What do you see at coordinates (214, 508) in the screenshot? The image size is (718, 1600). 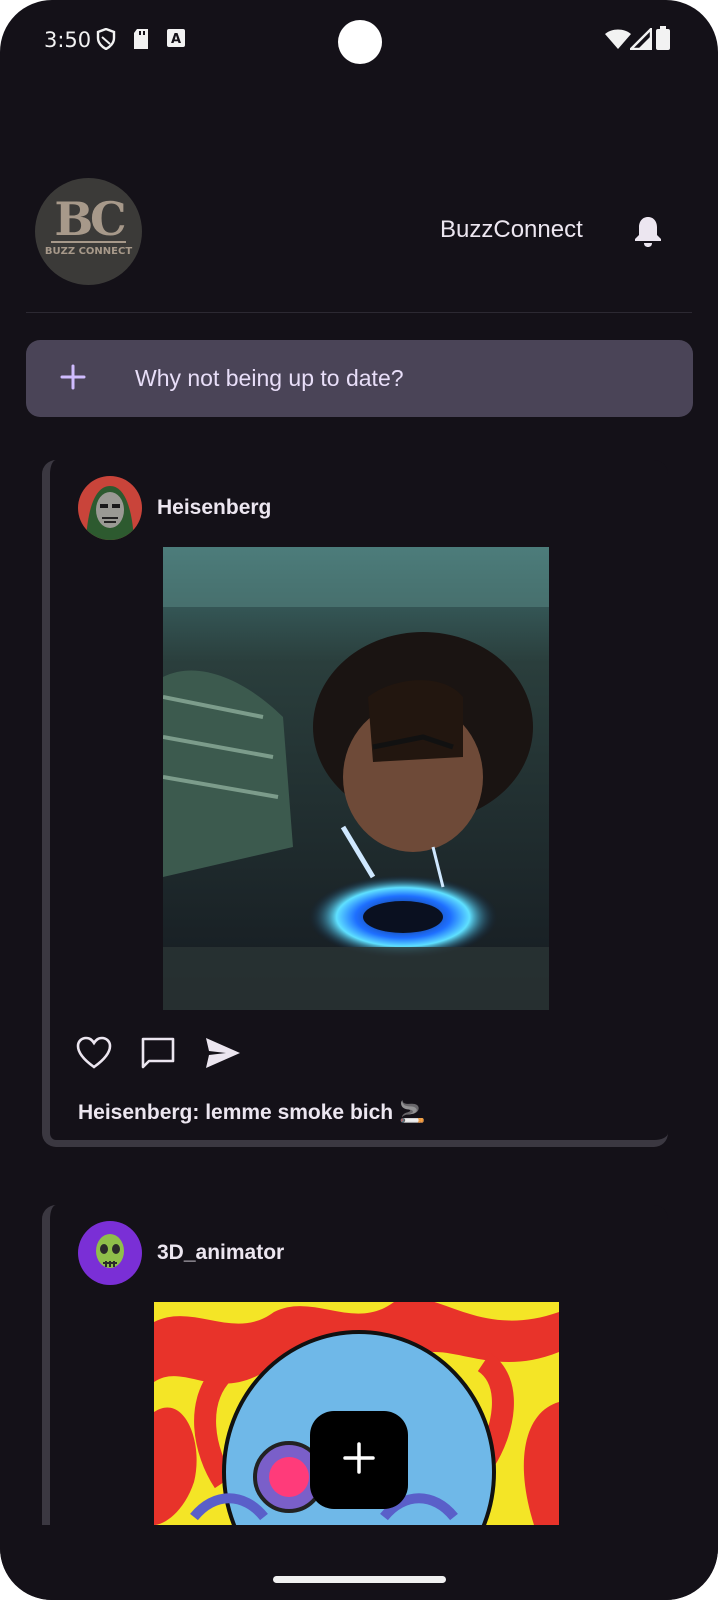 I see `post-username: Heisenberg` at bounding box center [214, 508].